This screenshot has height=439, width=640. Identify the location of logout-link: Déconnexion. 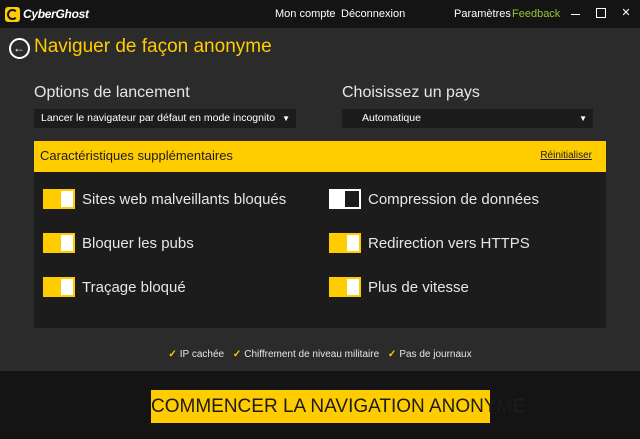
(373, 14).